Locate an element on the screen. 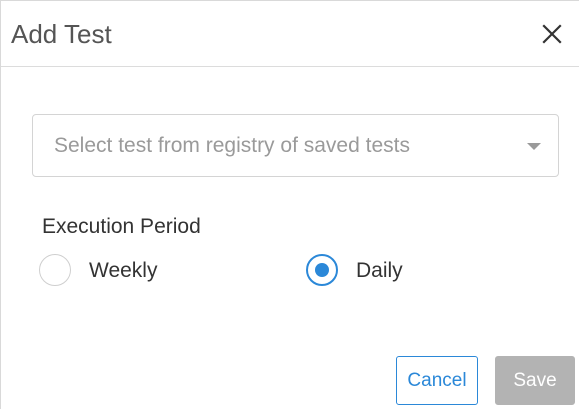 The height and width of the screenshot is (409, 579). test-registry-select-placeholder: Select test from registry of saved tests is located at coordinates (232, 145).